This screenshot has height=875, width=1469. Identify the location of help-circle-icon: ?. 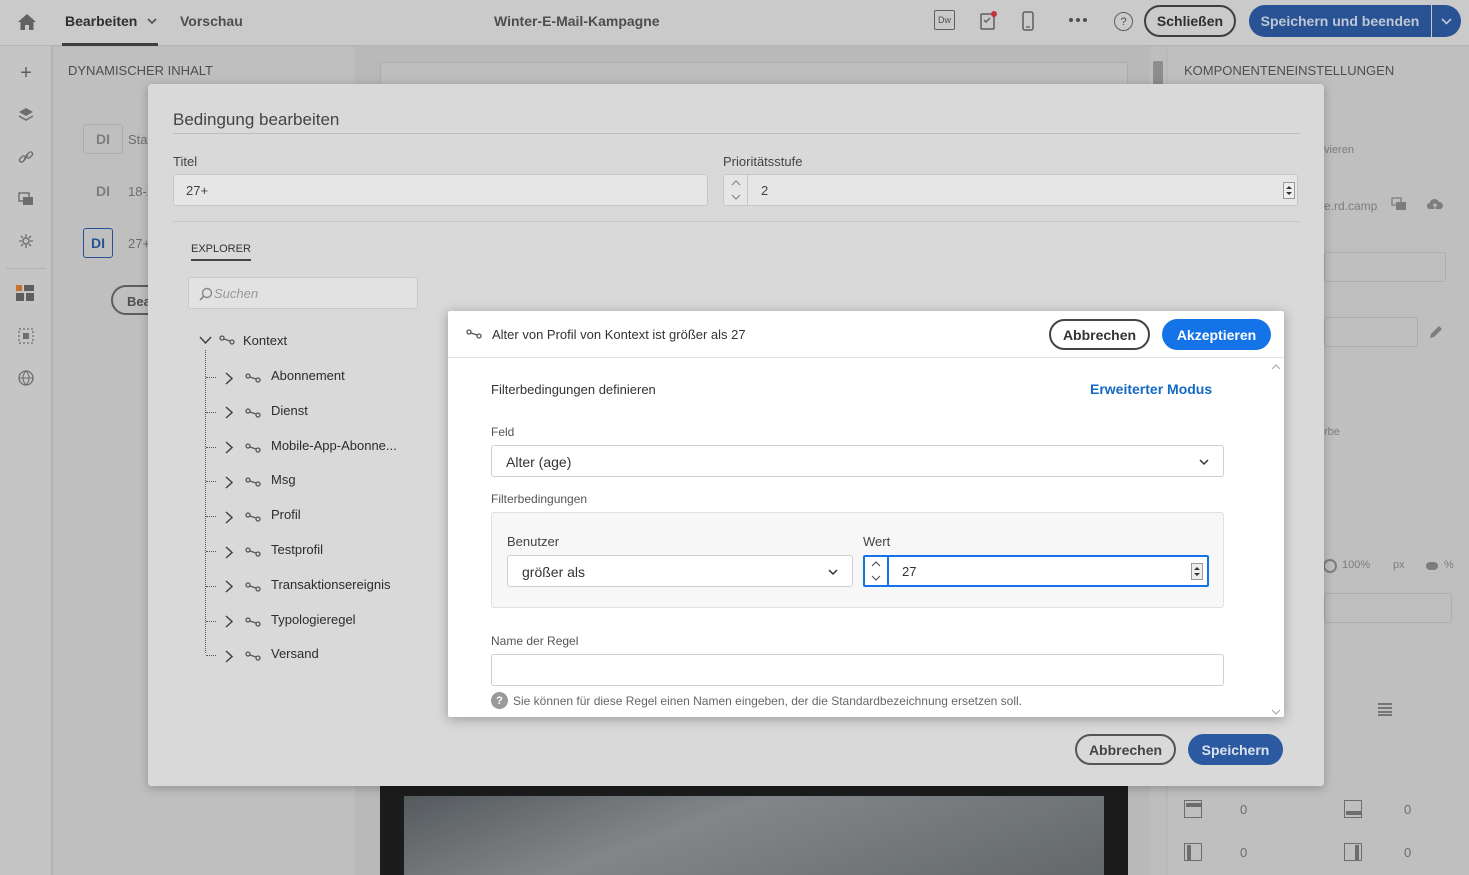
(499, 700).